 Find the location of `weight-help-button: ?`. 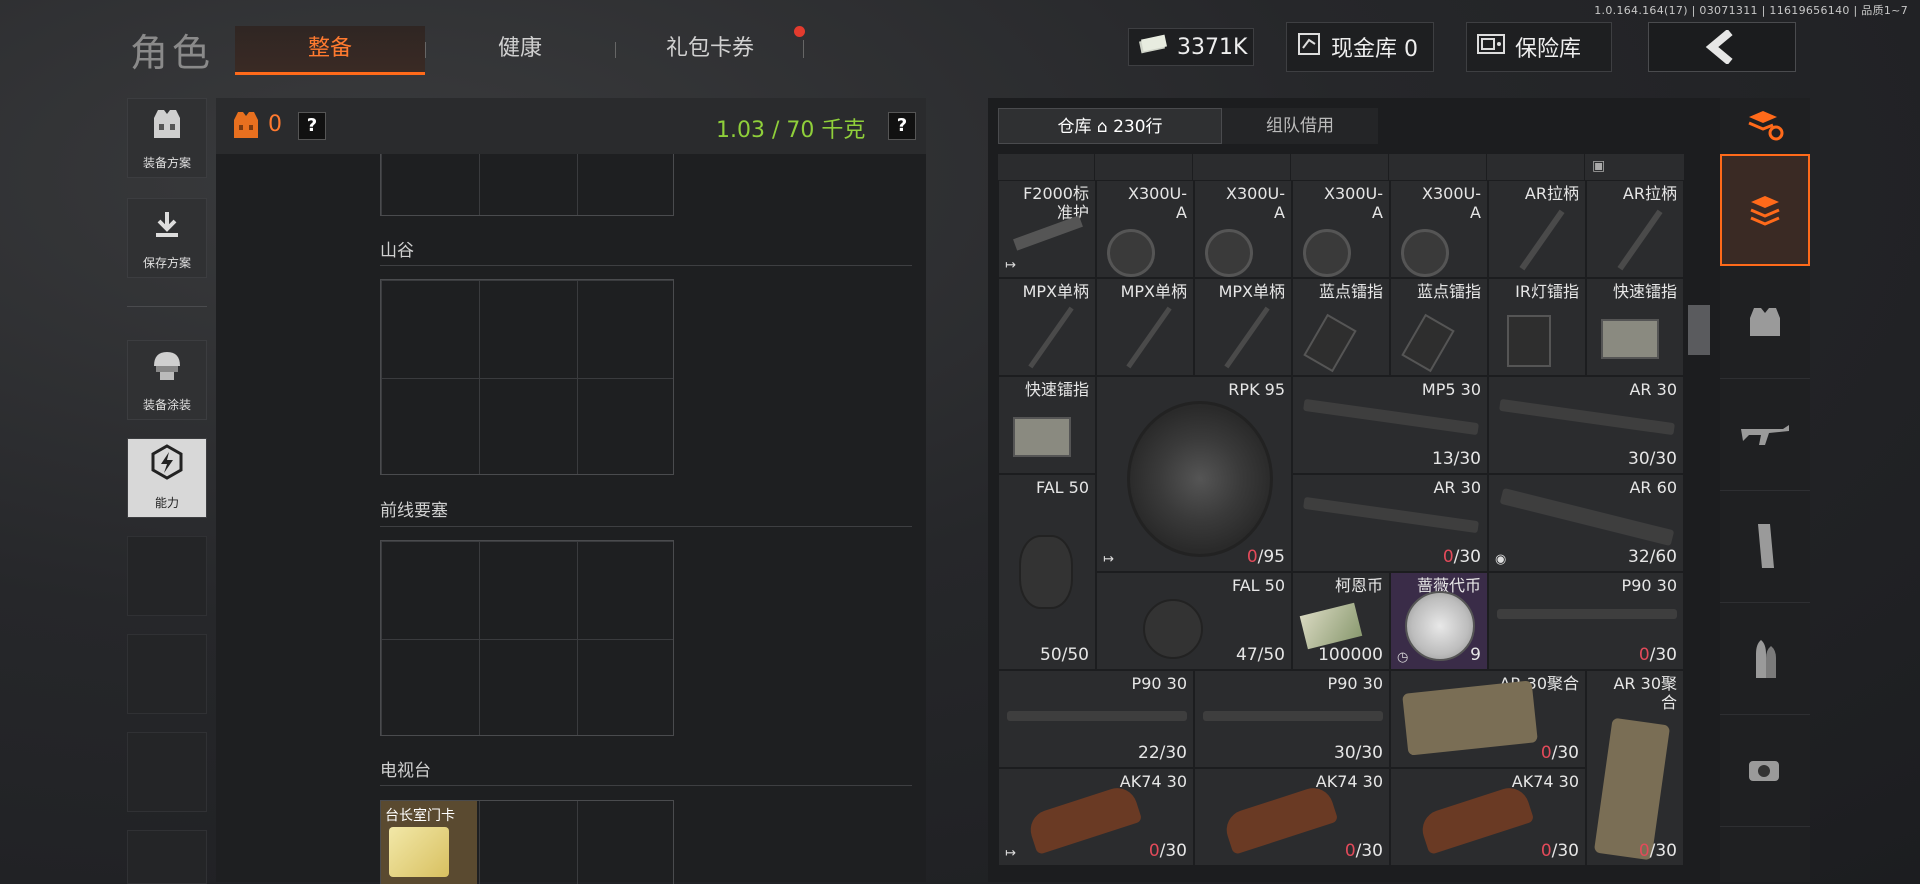

weight-help-button: ? is located at coordinates (902, 126).